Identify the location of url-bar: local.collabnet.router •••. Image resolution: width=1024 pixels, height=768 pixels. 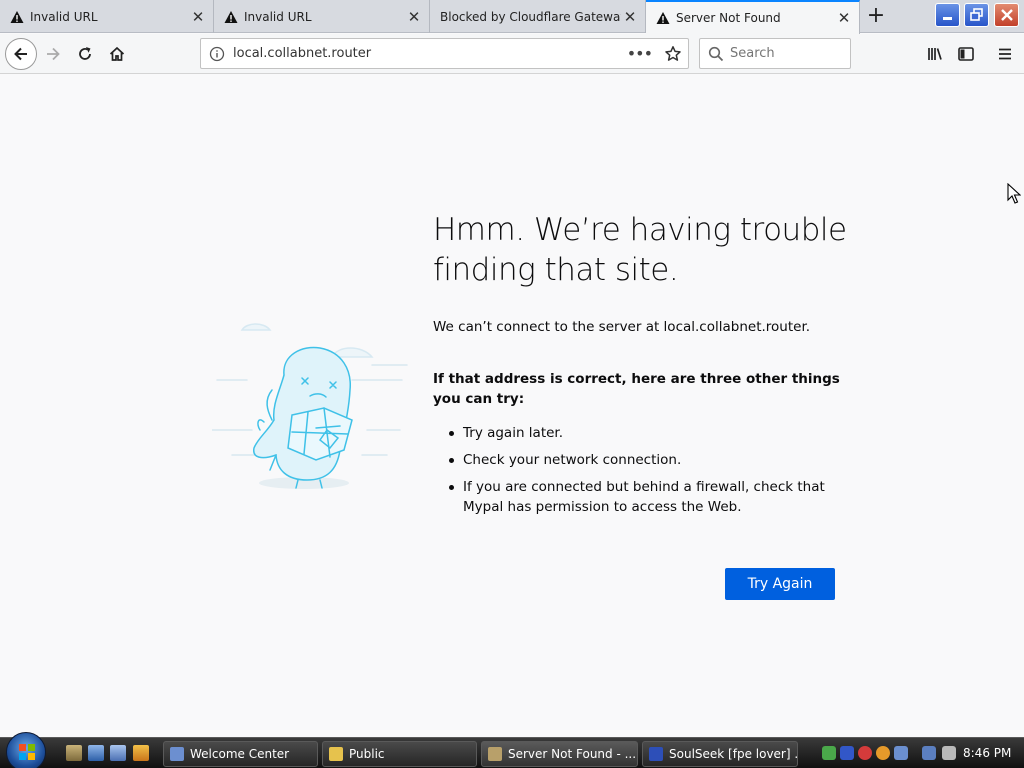
(444, 53).